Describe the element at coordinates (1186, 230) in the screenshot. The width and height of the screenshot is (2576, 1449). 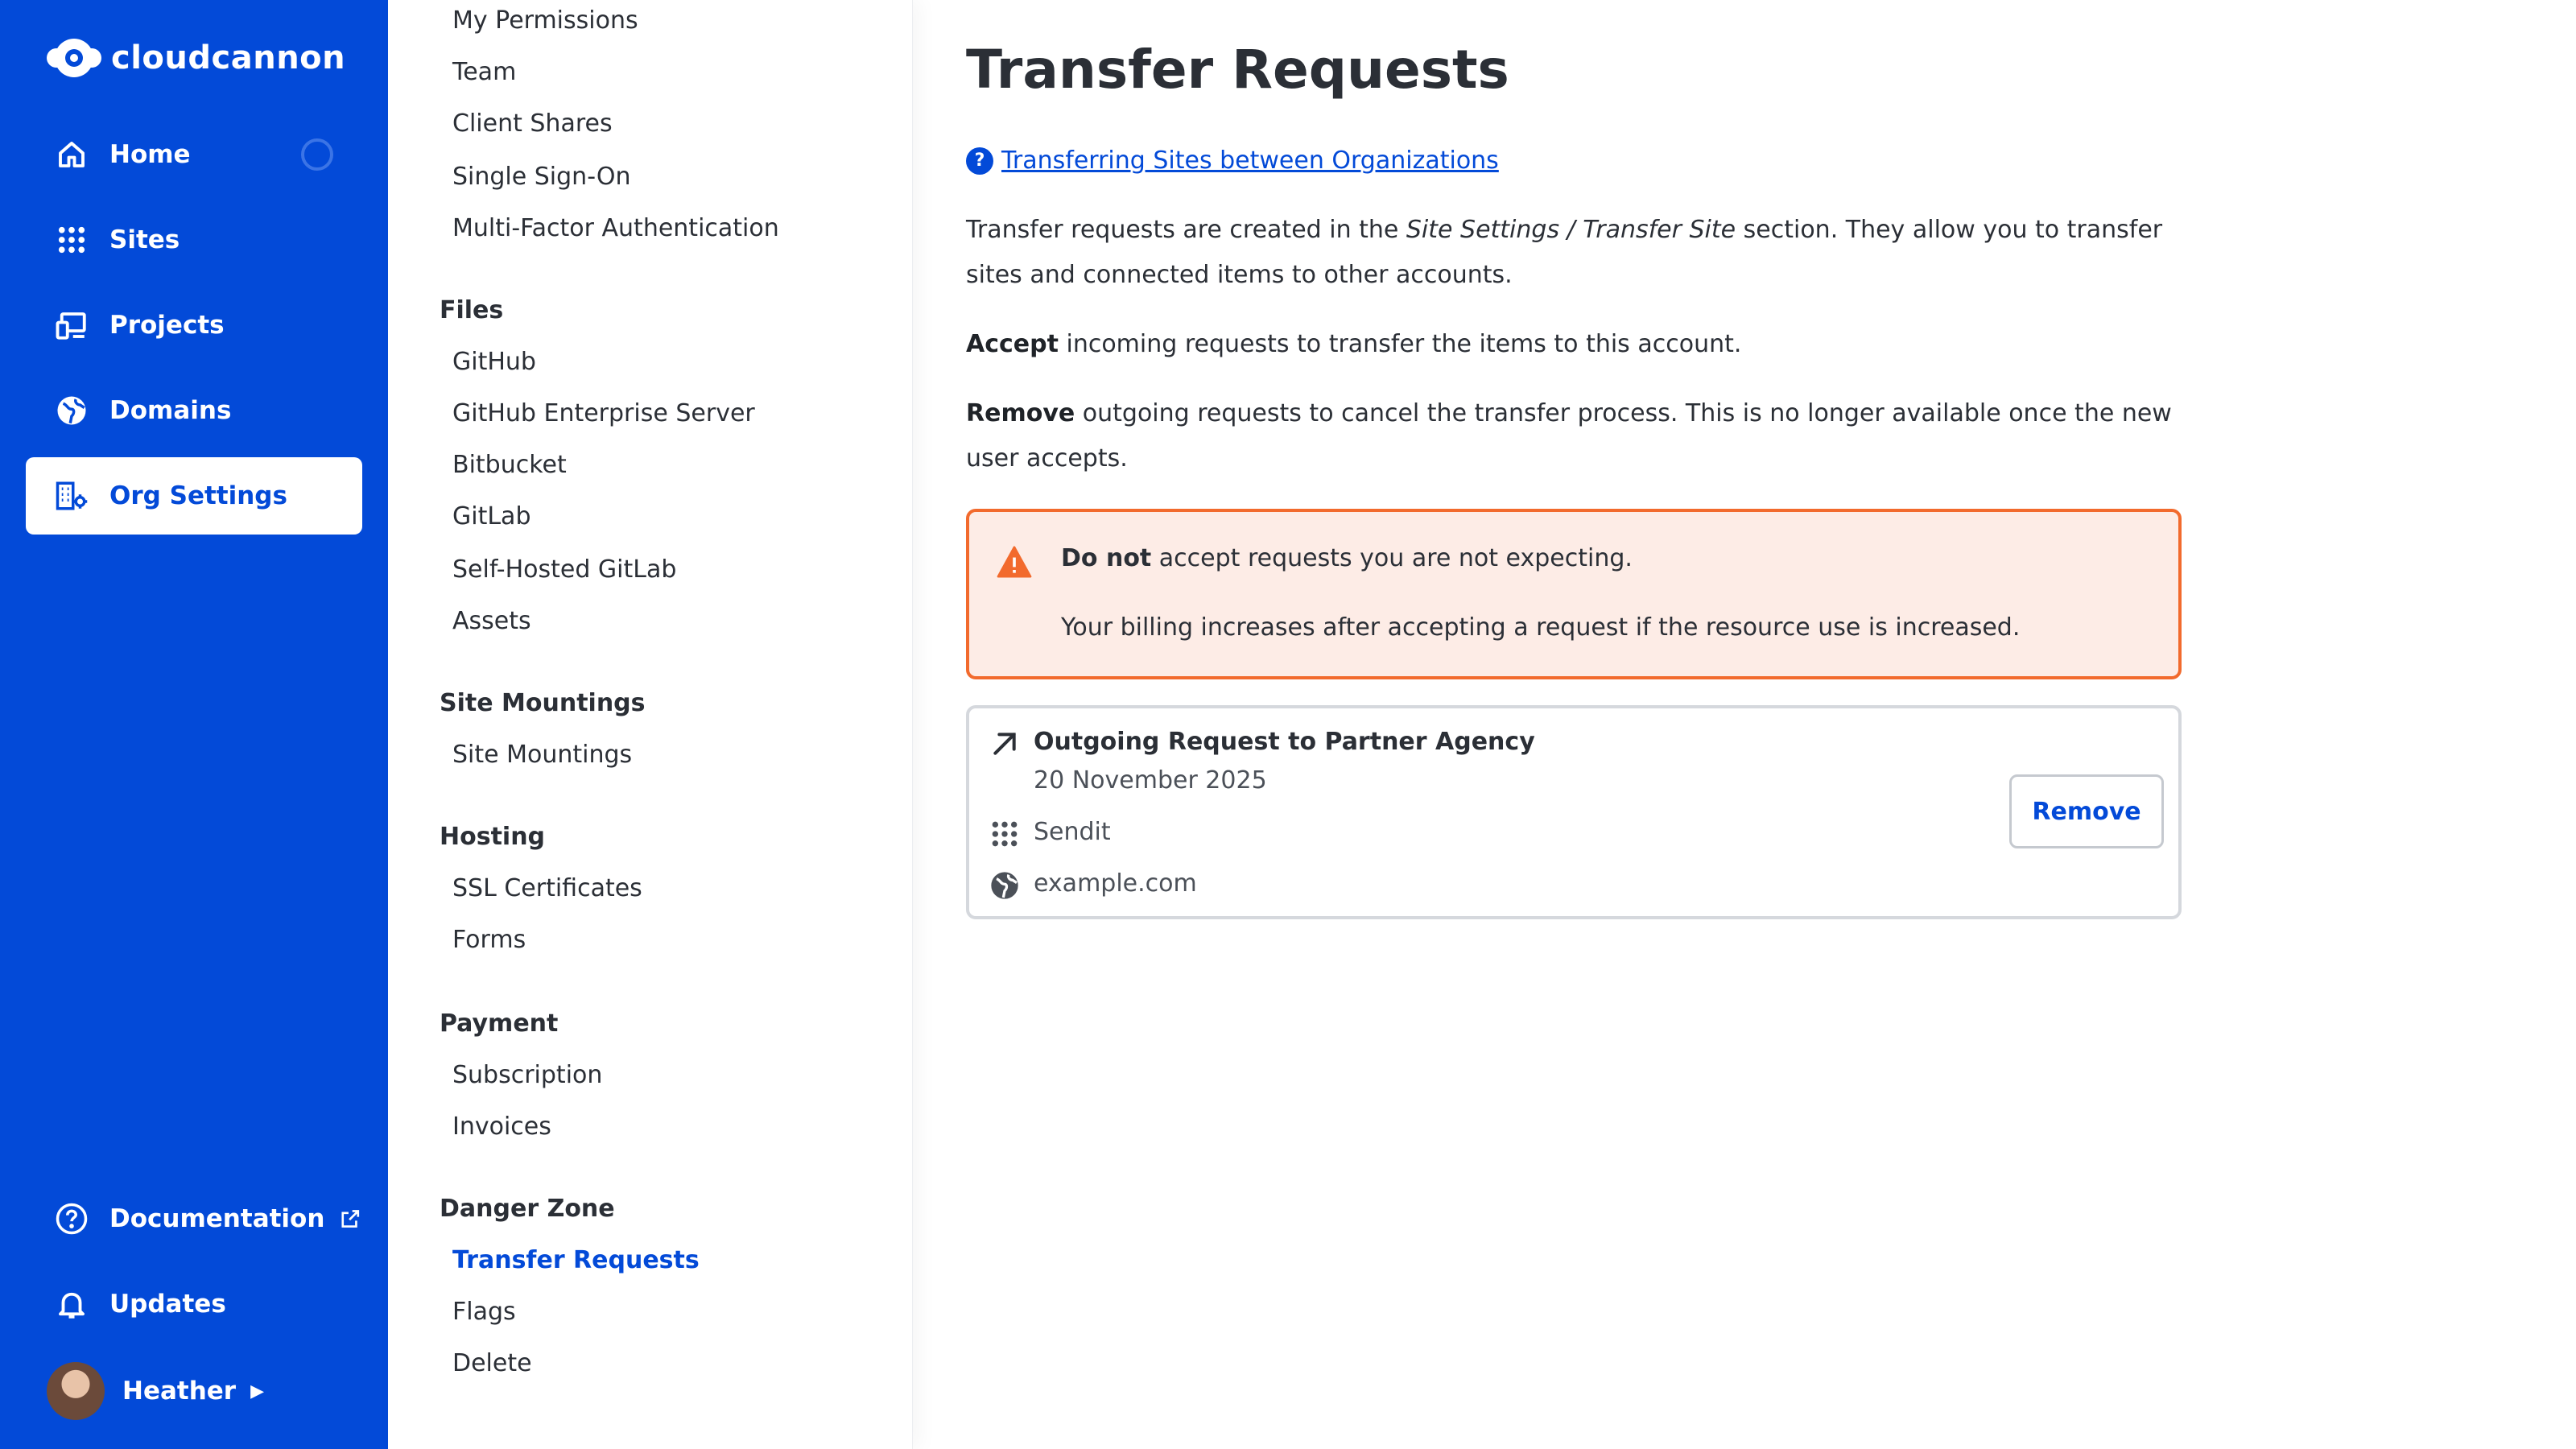
I see `intro-text-1: Transfer requests are created in the` at that location.